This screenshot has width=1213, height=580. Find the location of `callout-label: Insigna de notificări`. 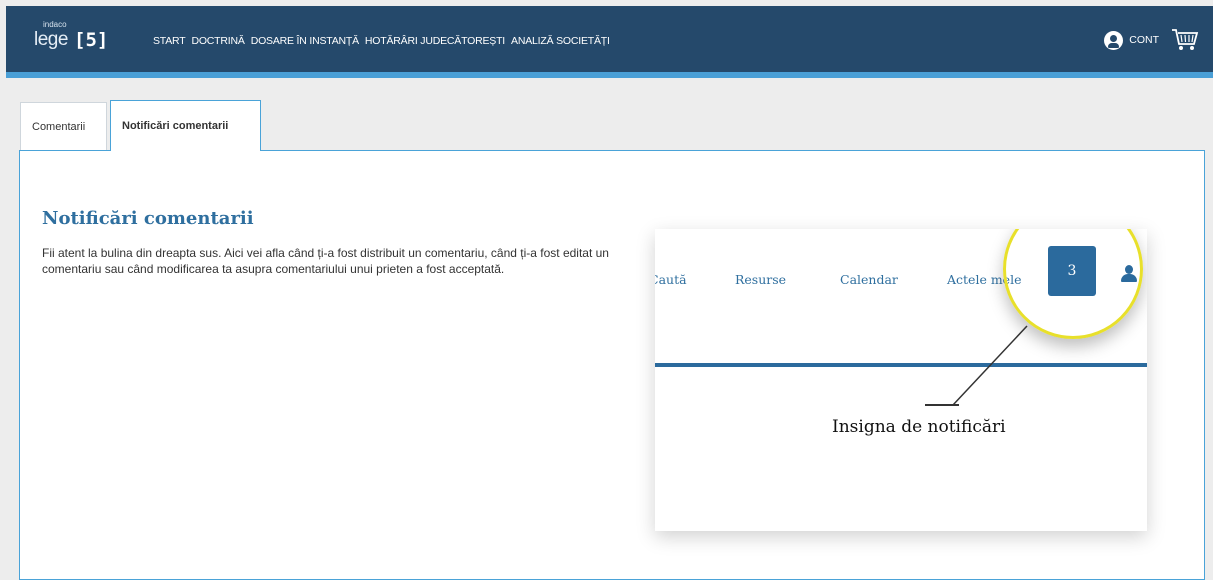

callout-label: Insigna de notificări is located at coordinates (919, 427).